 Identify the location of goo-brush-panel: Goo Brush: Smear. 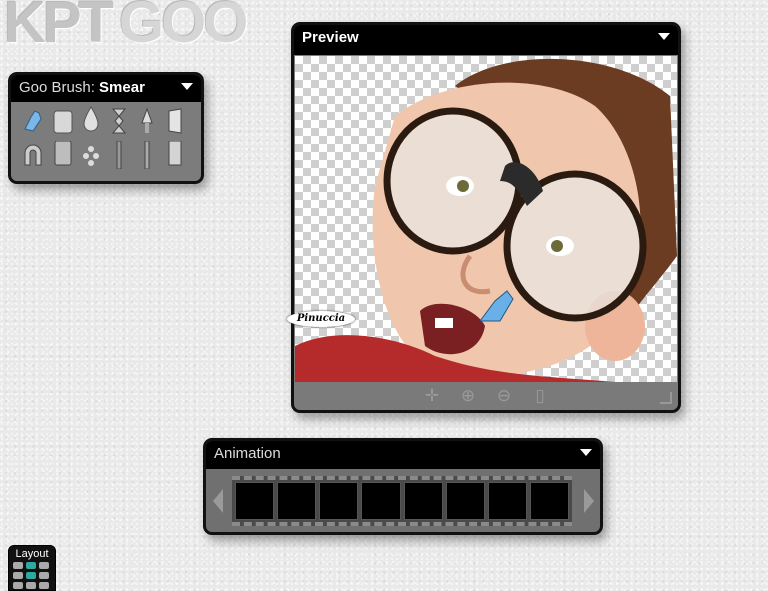
(106, 128).